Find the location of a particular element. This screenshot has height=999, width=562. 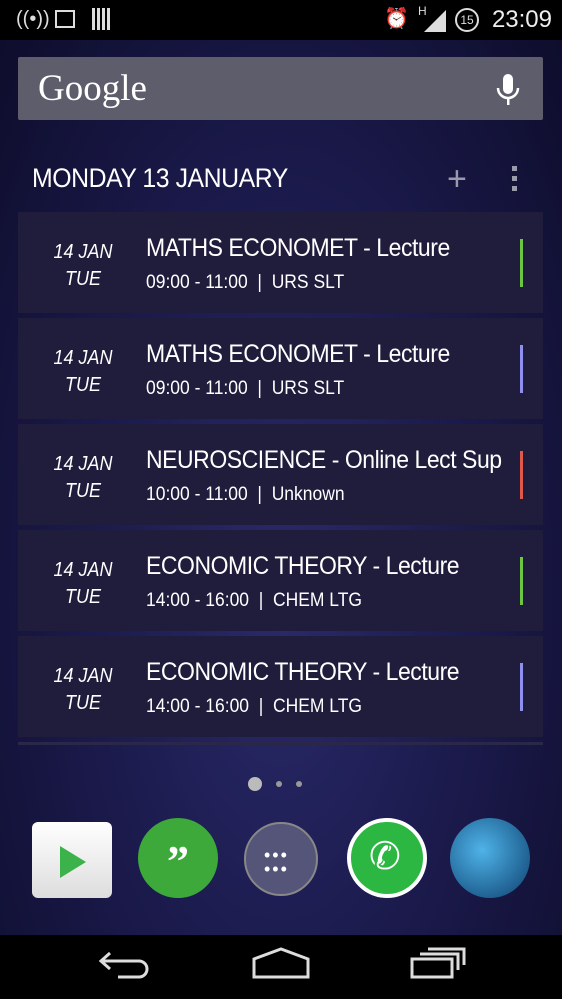

clock: 23:09 is located at coordinates (521, 19).